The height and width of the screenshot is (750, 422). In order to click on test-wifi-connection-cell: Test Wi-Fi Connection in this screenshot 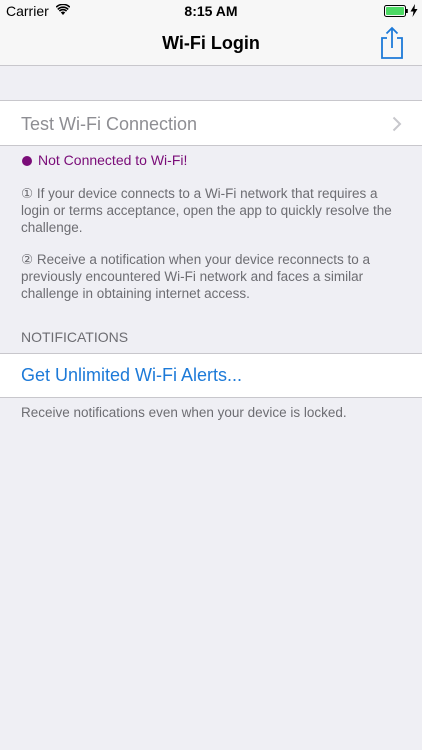, I will do `click(211, 123)`.